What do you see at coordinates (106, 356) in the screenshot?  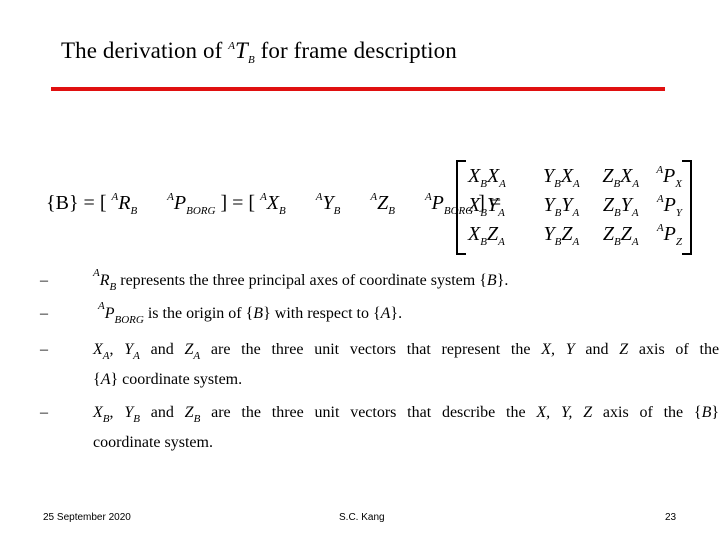 I see `b3-v1-sub: A` at bounding box center [106, 356].